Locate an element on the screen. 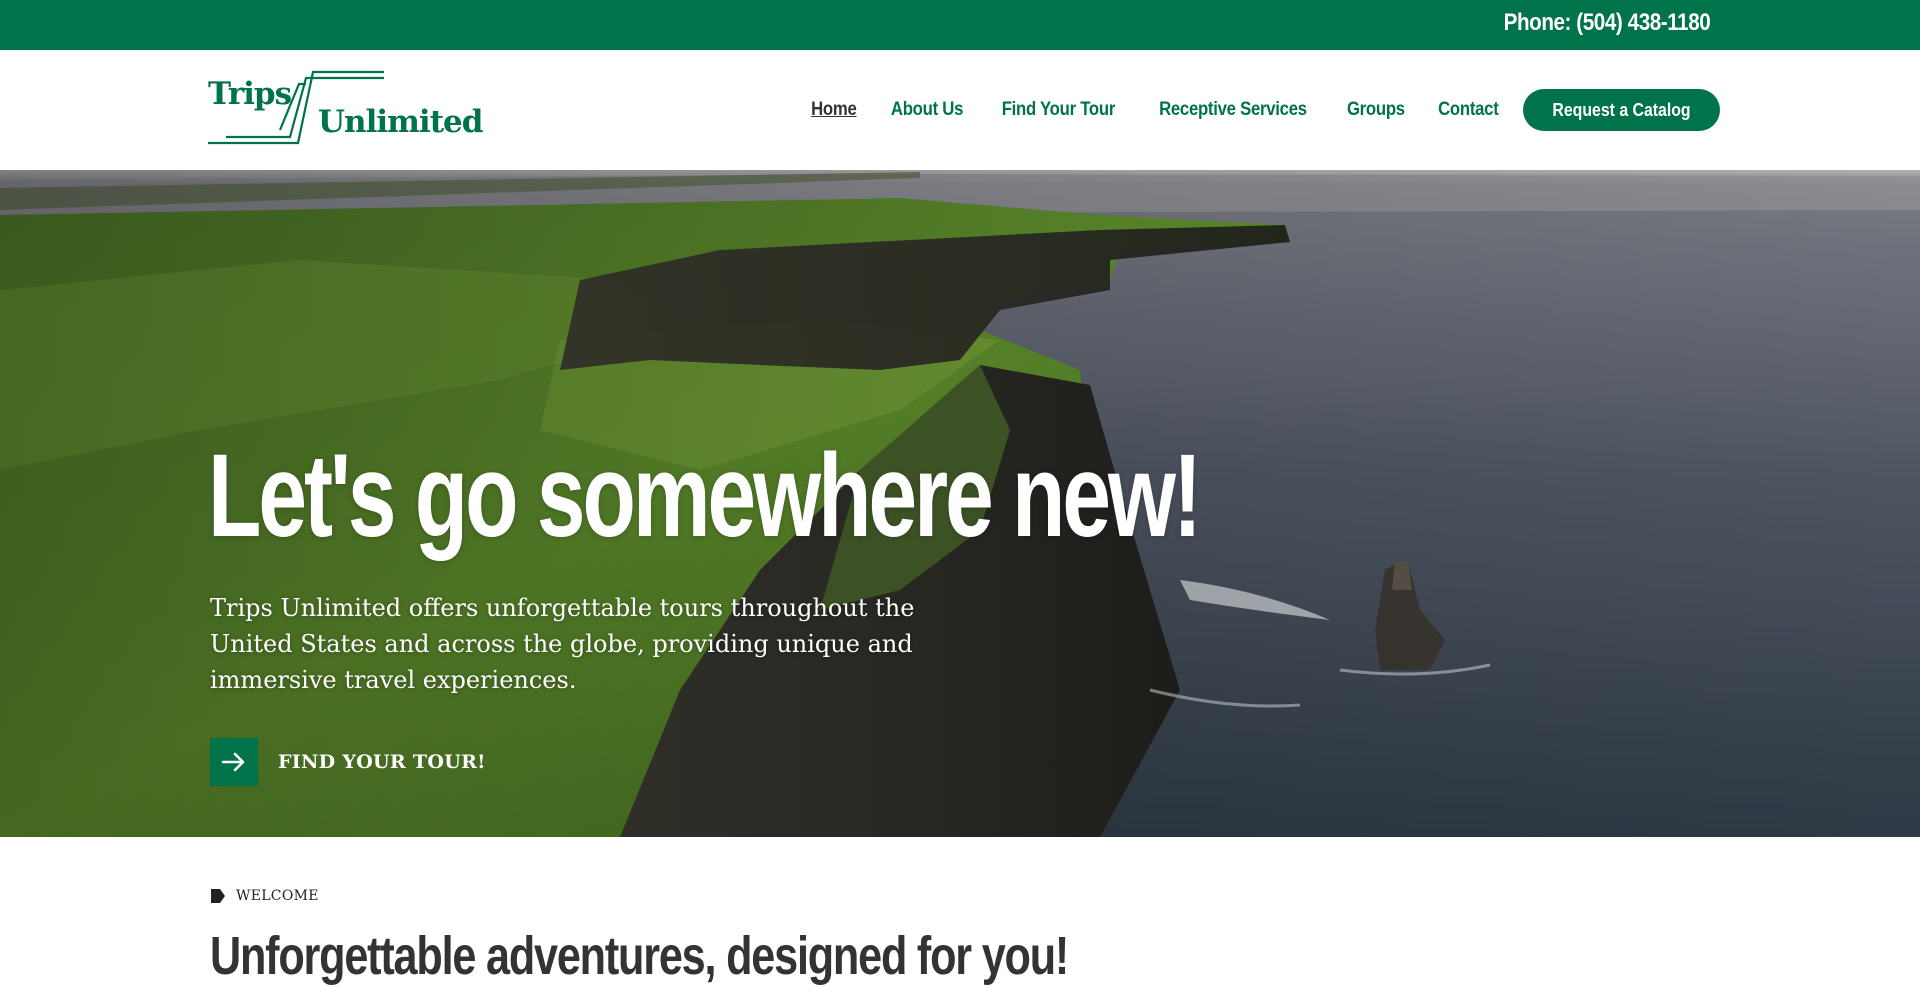 The image size is (1920, 993). nav-groups: Groups is located at coordinates (1376, 110).